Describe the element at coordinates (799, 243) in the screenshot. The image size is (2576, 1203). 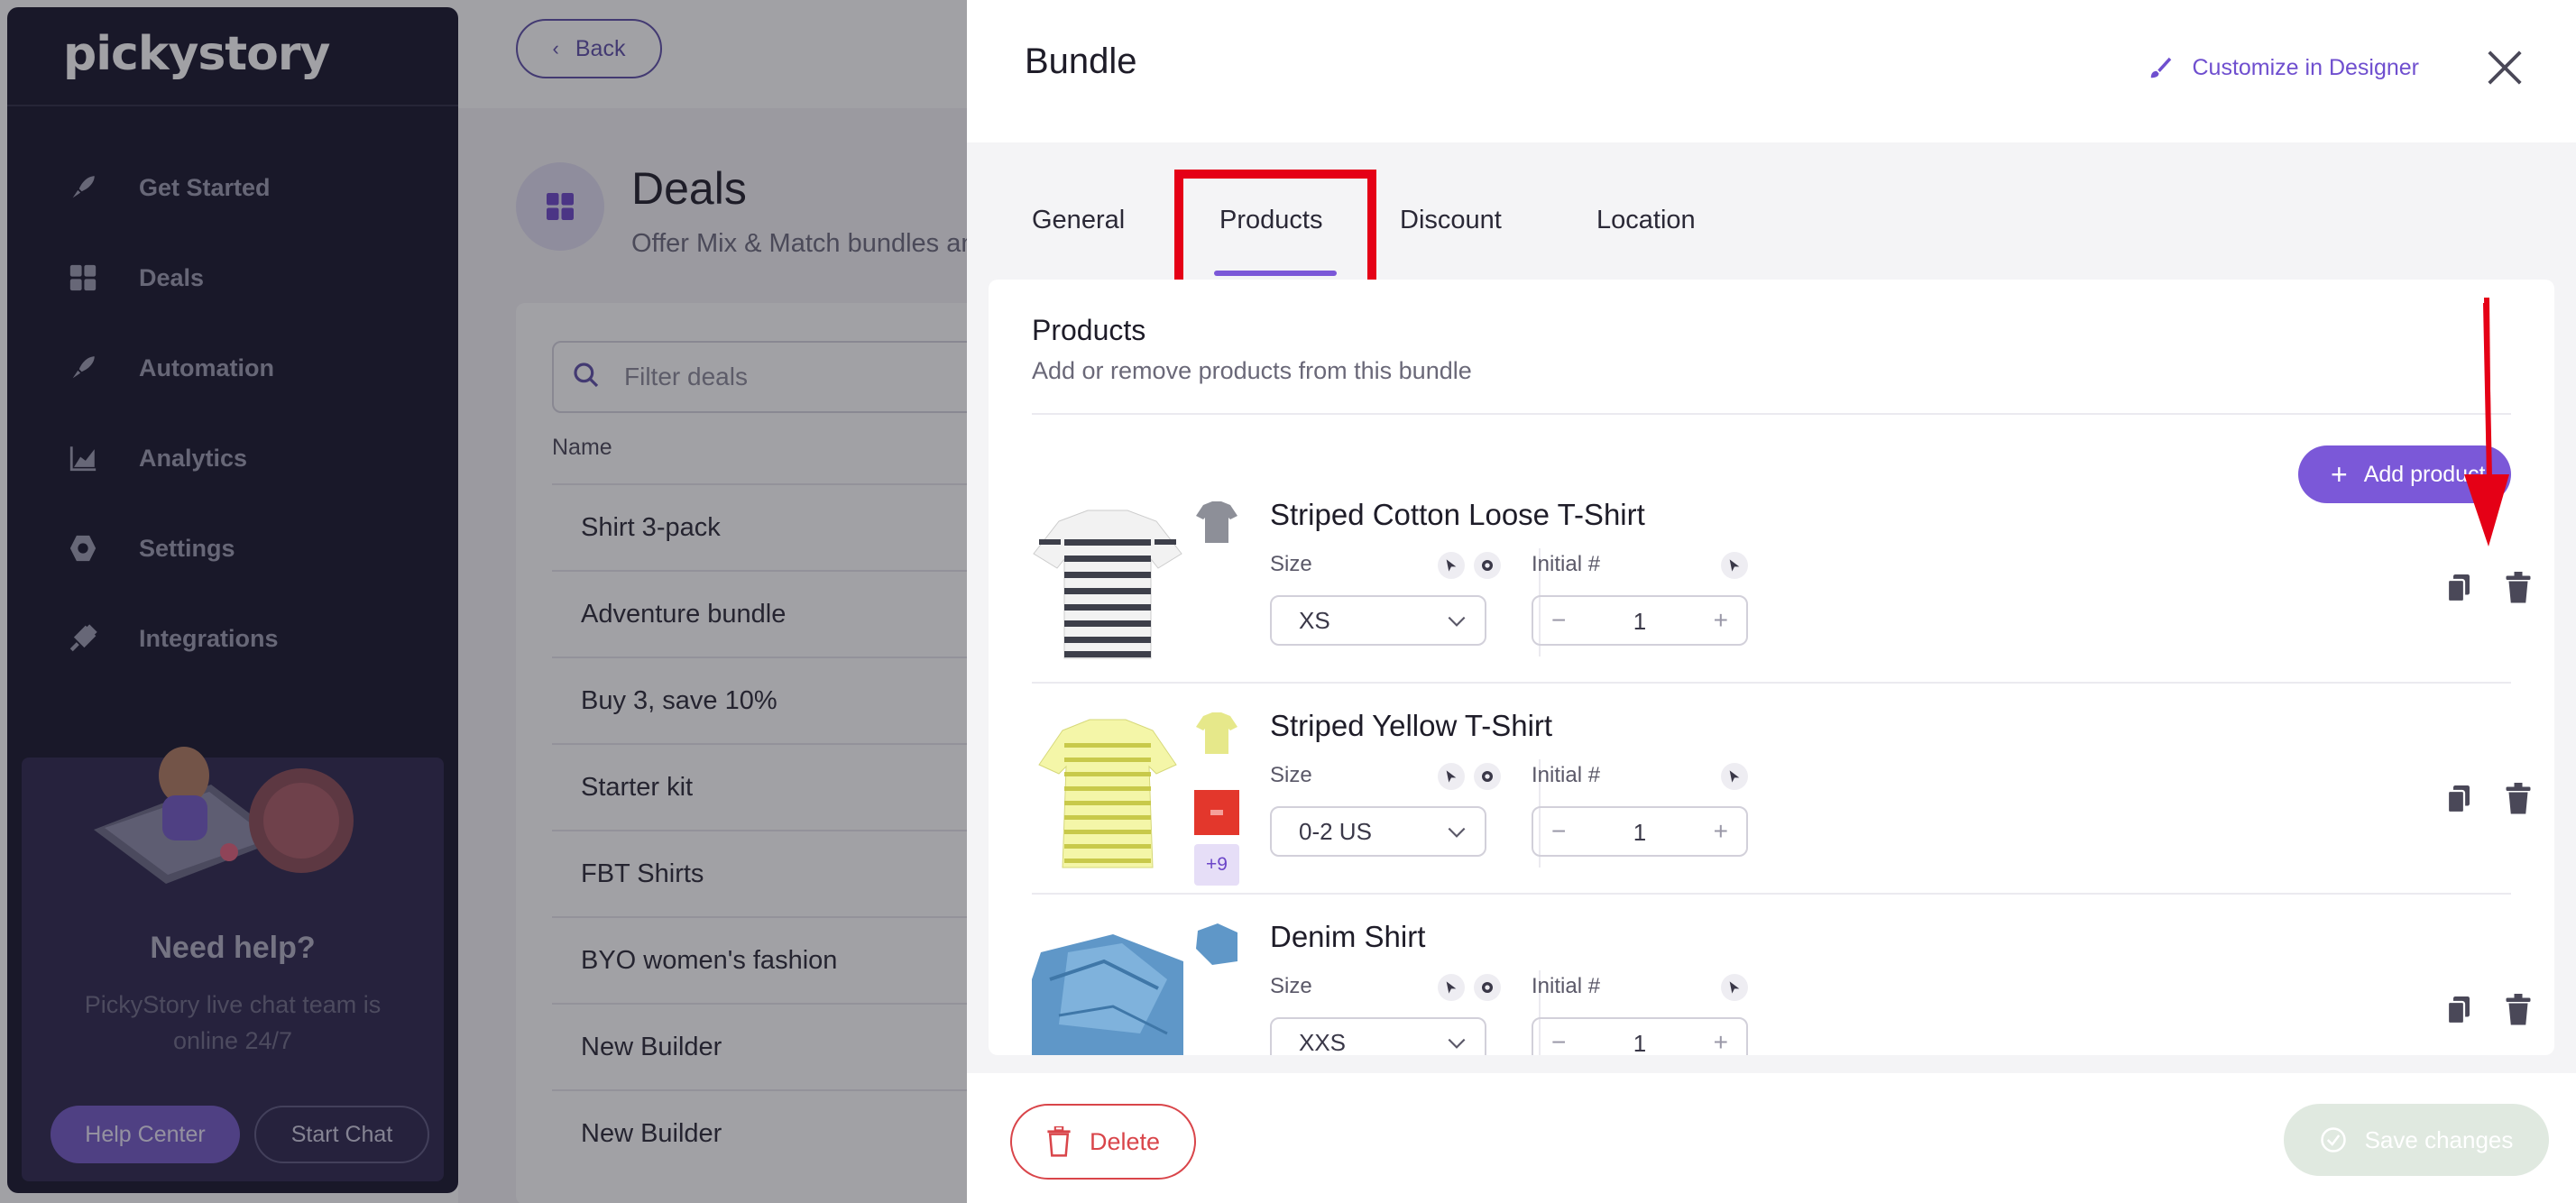
I see `page-subtitle: Offer Mix & Match bundles and` at that location.